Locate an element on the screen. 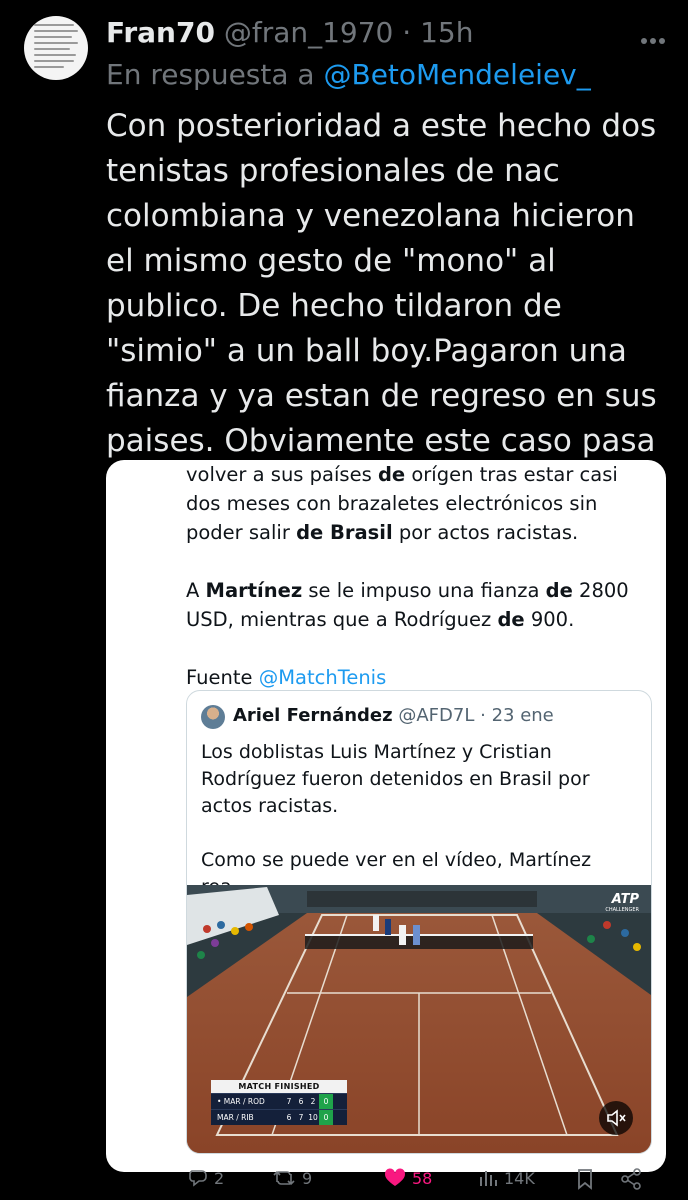  reply-prefix: En respuesta a is located at coordinates (210, 74).